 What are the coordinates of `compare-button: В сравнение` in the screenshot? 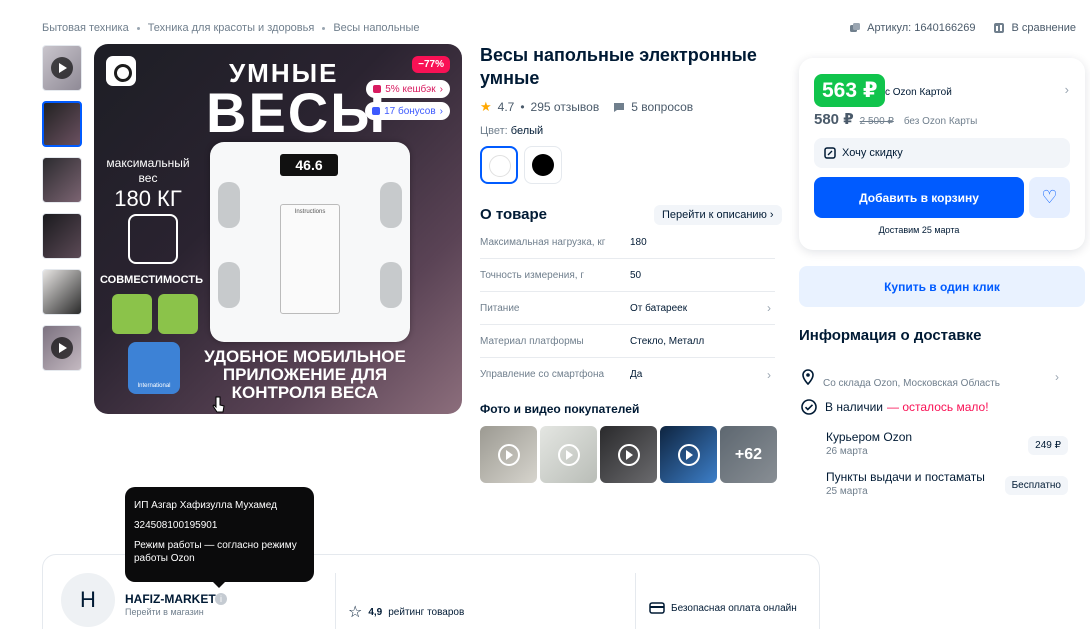 It's located at (1034, 28).